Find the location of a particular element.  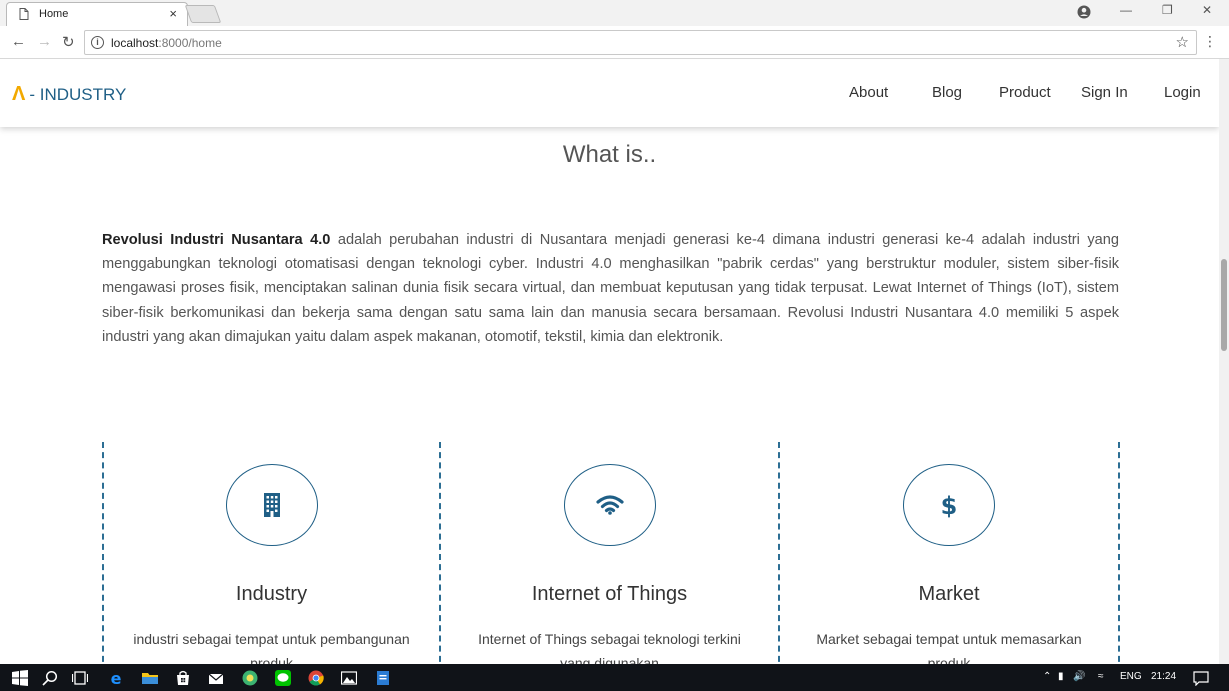

clock: 21:24 is located at coordinates (1163, 676).